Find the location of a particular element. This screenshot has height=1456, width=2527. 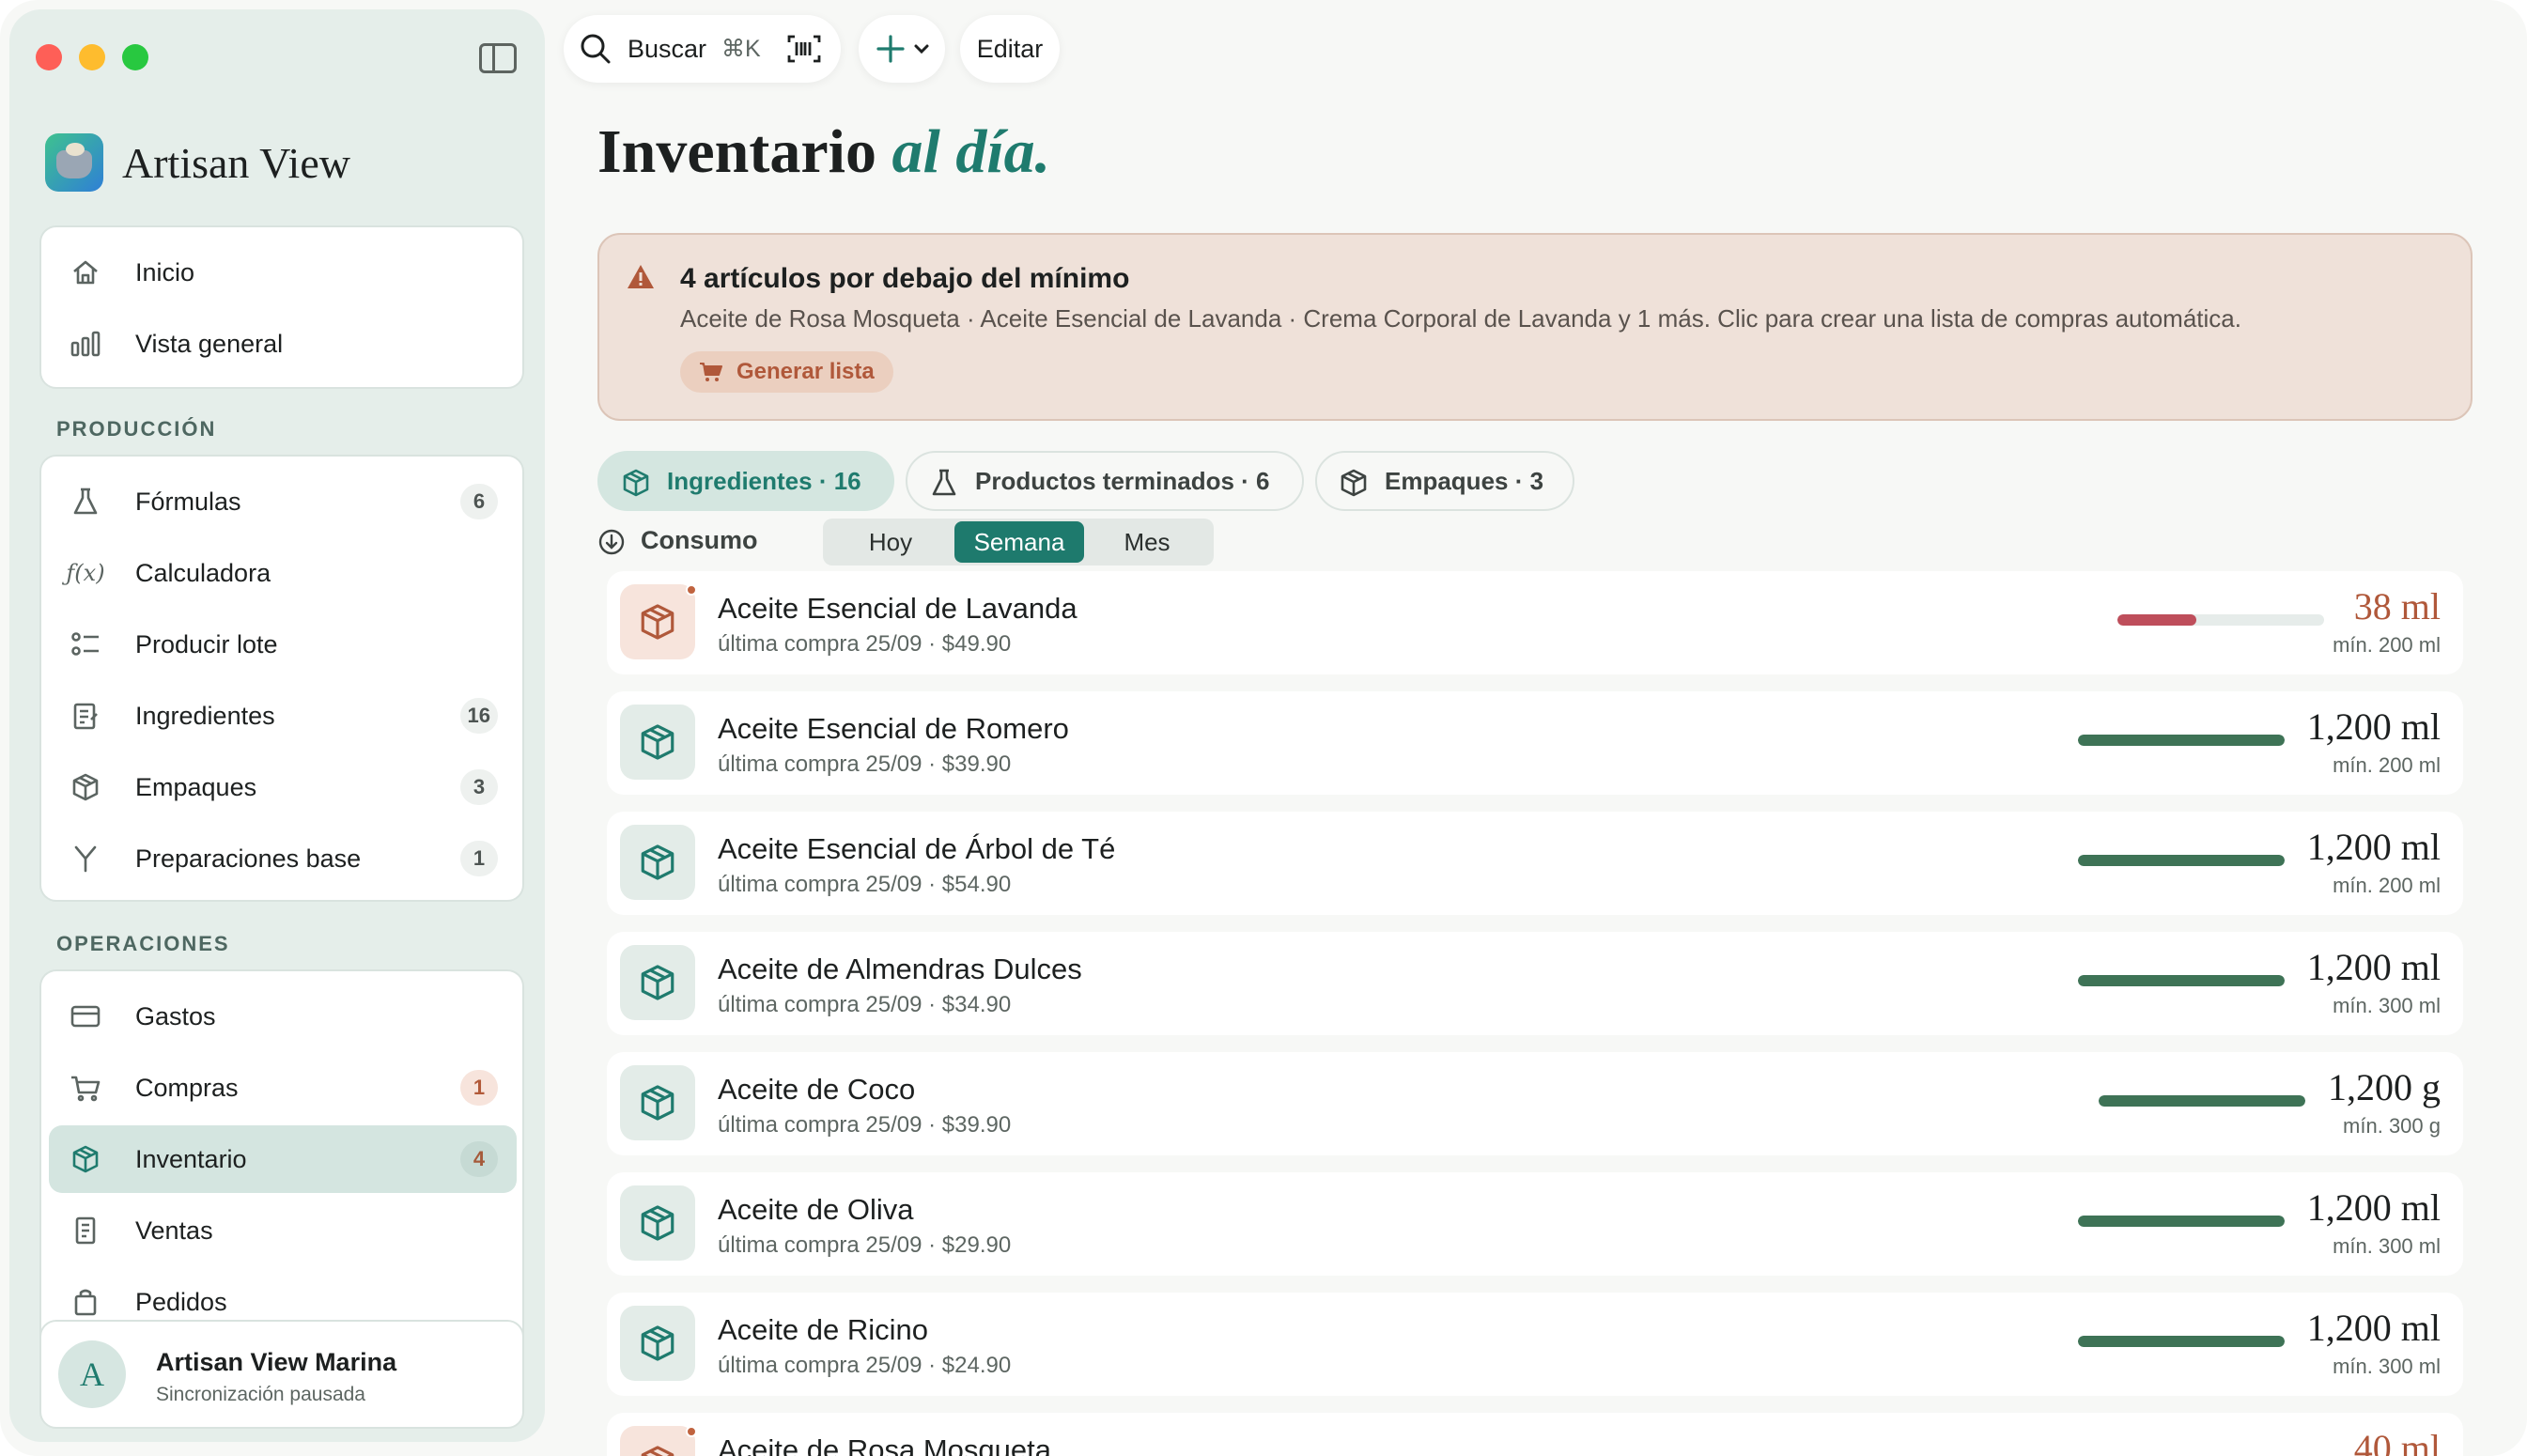

sidebar-item-label: Fórmulas is located at coordinates (188, 501).